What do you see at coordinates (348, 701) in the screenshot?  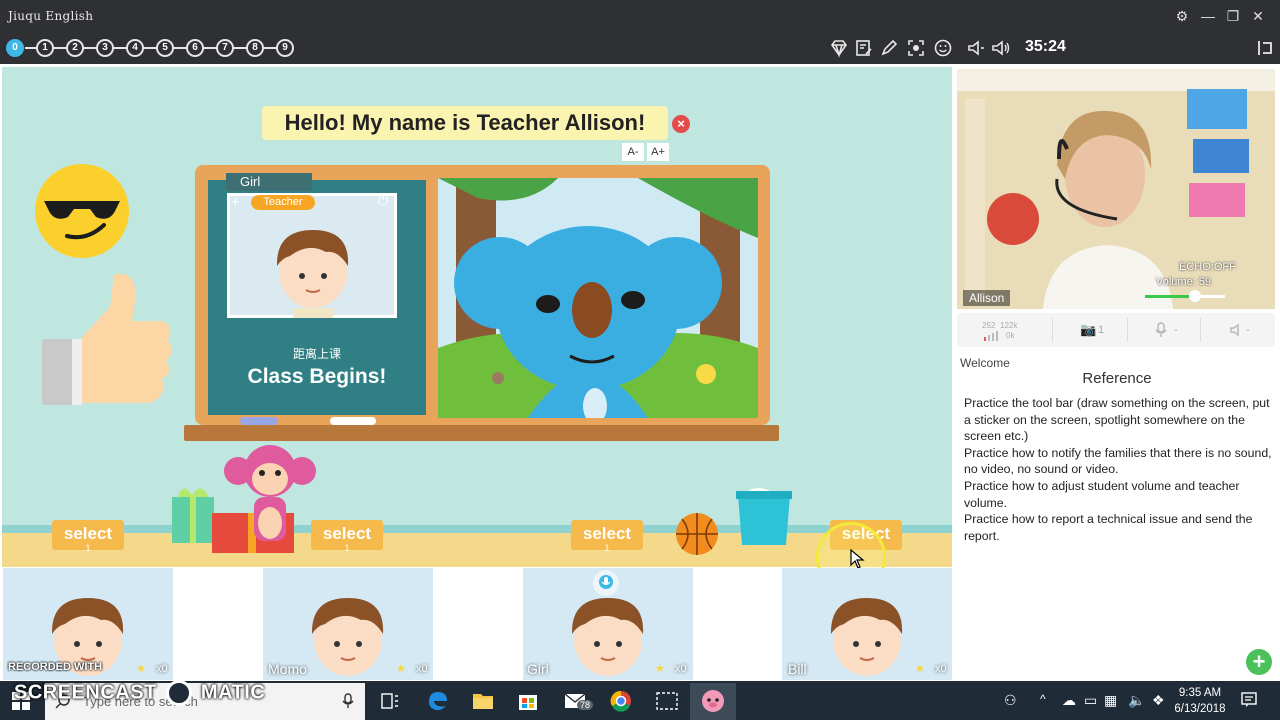 I see `voice-search-icon` at bounding box center [348, 701].